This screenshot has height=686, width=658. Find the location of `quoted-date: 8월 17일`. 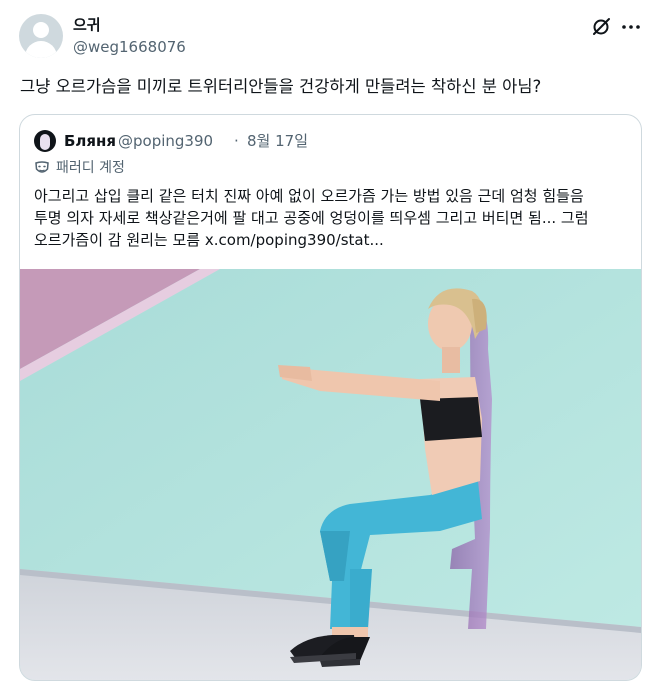

quoted-date: 8월 17일 is located at coordinates (277, 141).